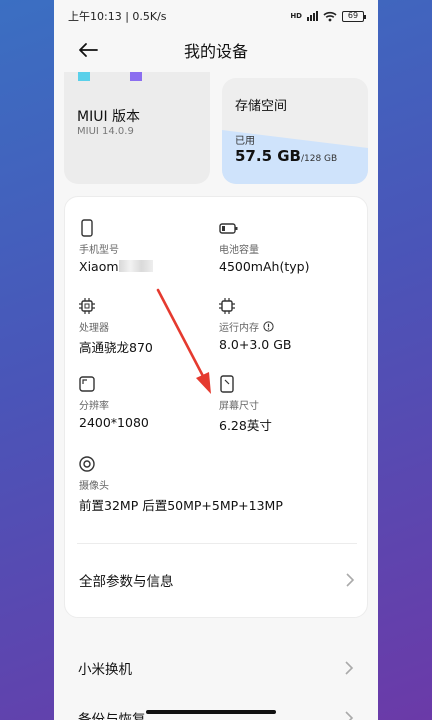 Image resolution: width=432 pixels, height=720 pixels. I want to click on wifi-icon, so click(330, 16).